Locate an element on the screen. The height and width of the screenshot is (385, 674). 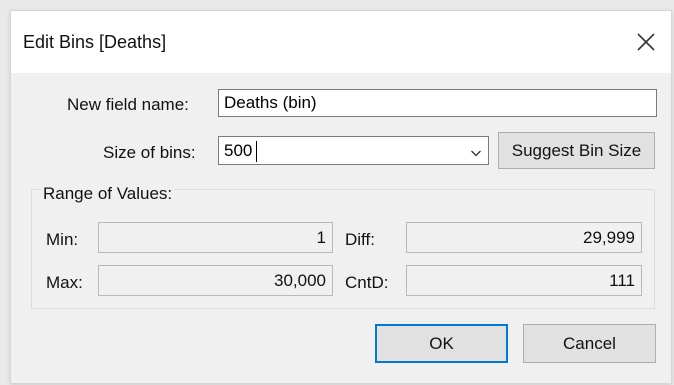
cancel-button: Cancel is located at coordinates (589, 343).